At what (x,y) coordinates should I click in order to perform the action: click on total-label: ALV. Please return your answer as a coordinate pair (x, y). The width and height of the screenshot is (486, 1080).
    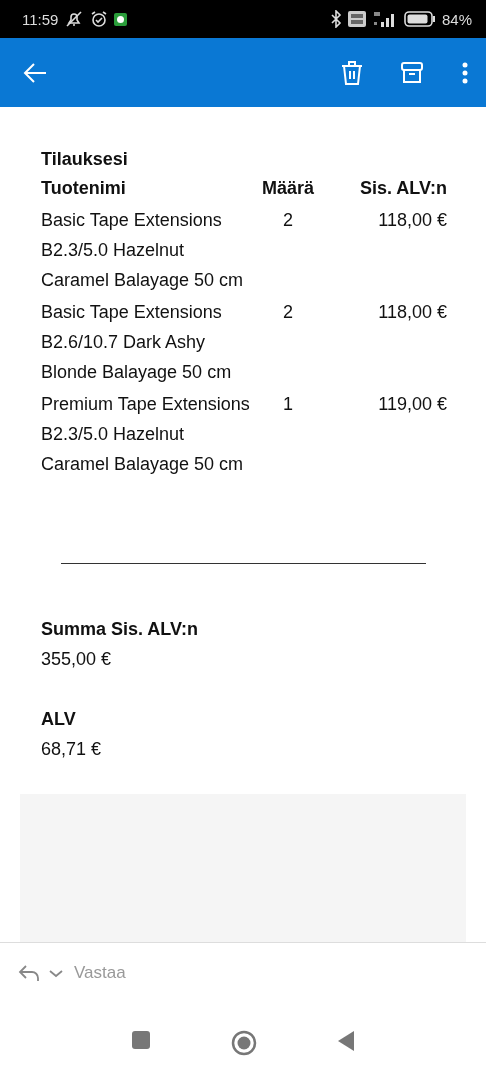
    Looking at the image, I should click on (58, 719).